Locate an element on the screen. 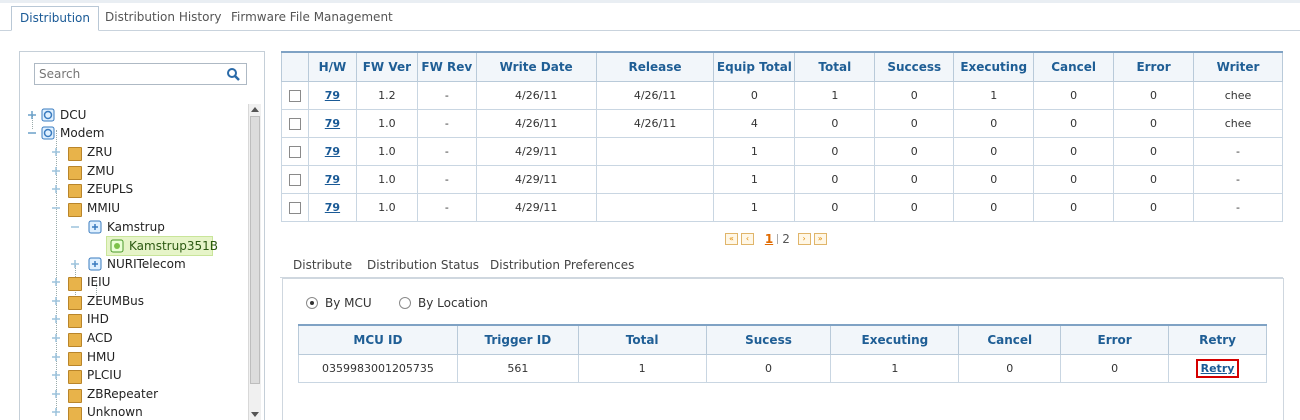  tree-node-label: DCU is located at coordinates (73, 115).